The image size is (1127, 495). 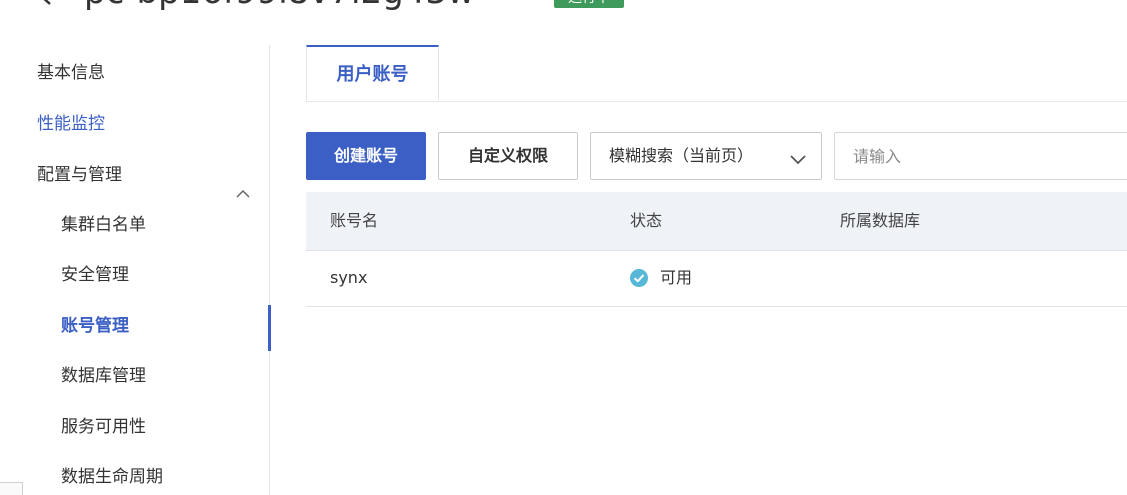 I want to click on sidebar-item-label: 集群白名单, so click(x=103, y=225).